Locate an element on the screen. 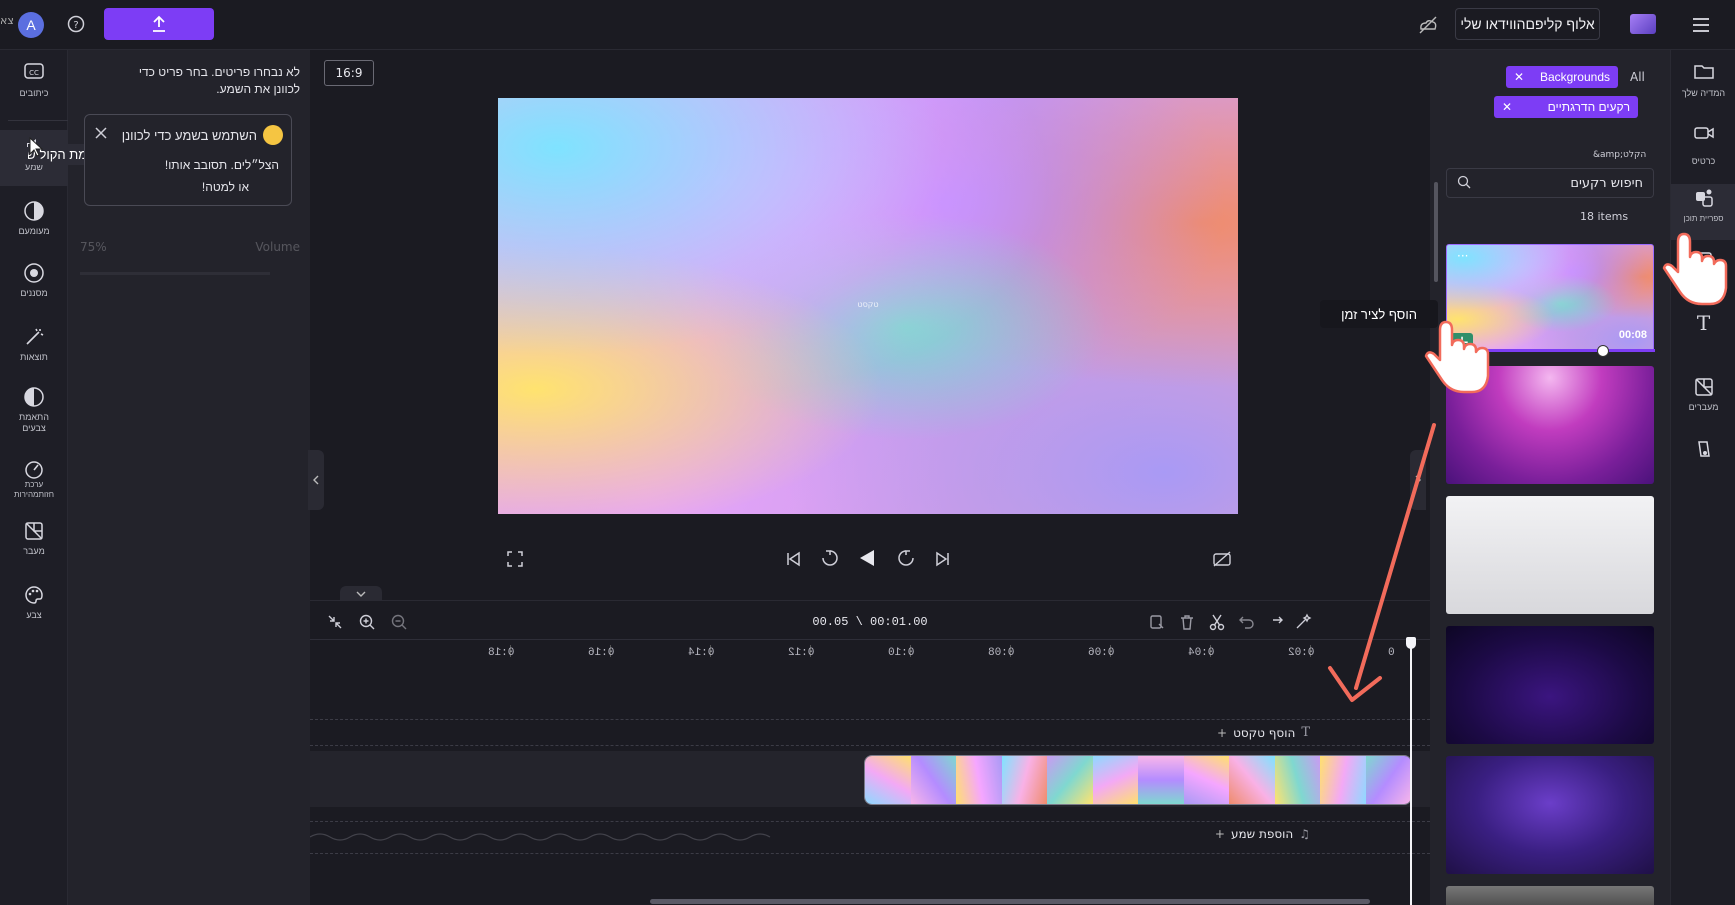  annotation-arrowhead is located at coordinates (1355, 684).